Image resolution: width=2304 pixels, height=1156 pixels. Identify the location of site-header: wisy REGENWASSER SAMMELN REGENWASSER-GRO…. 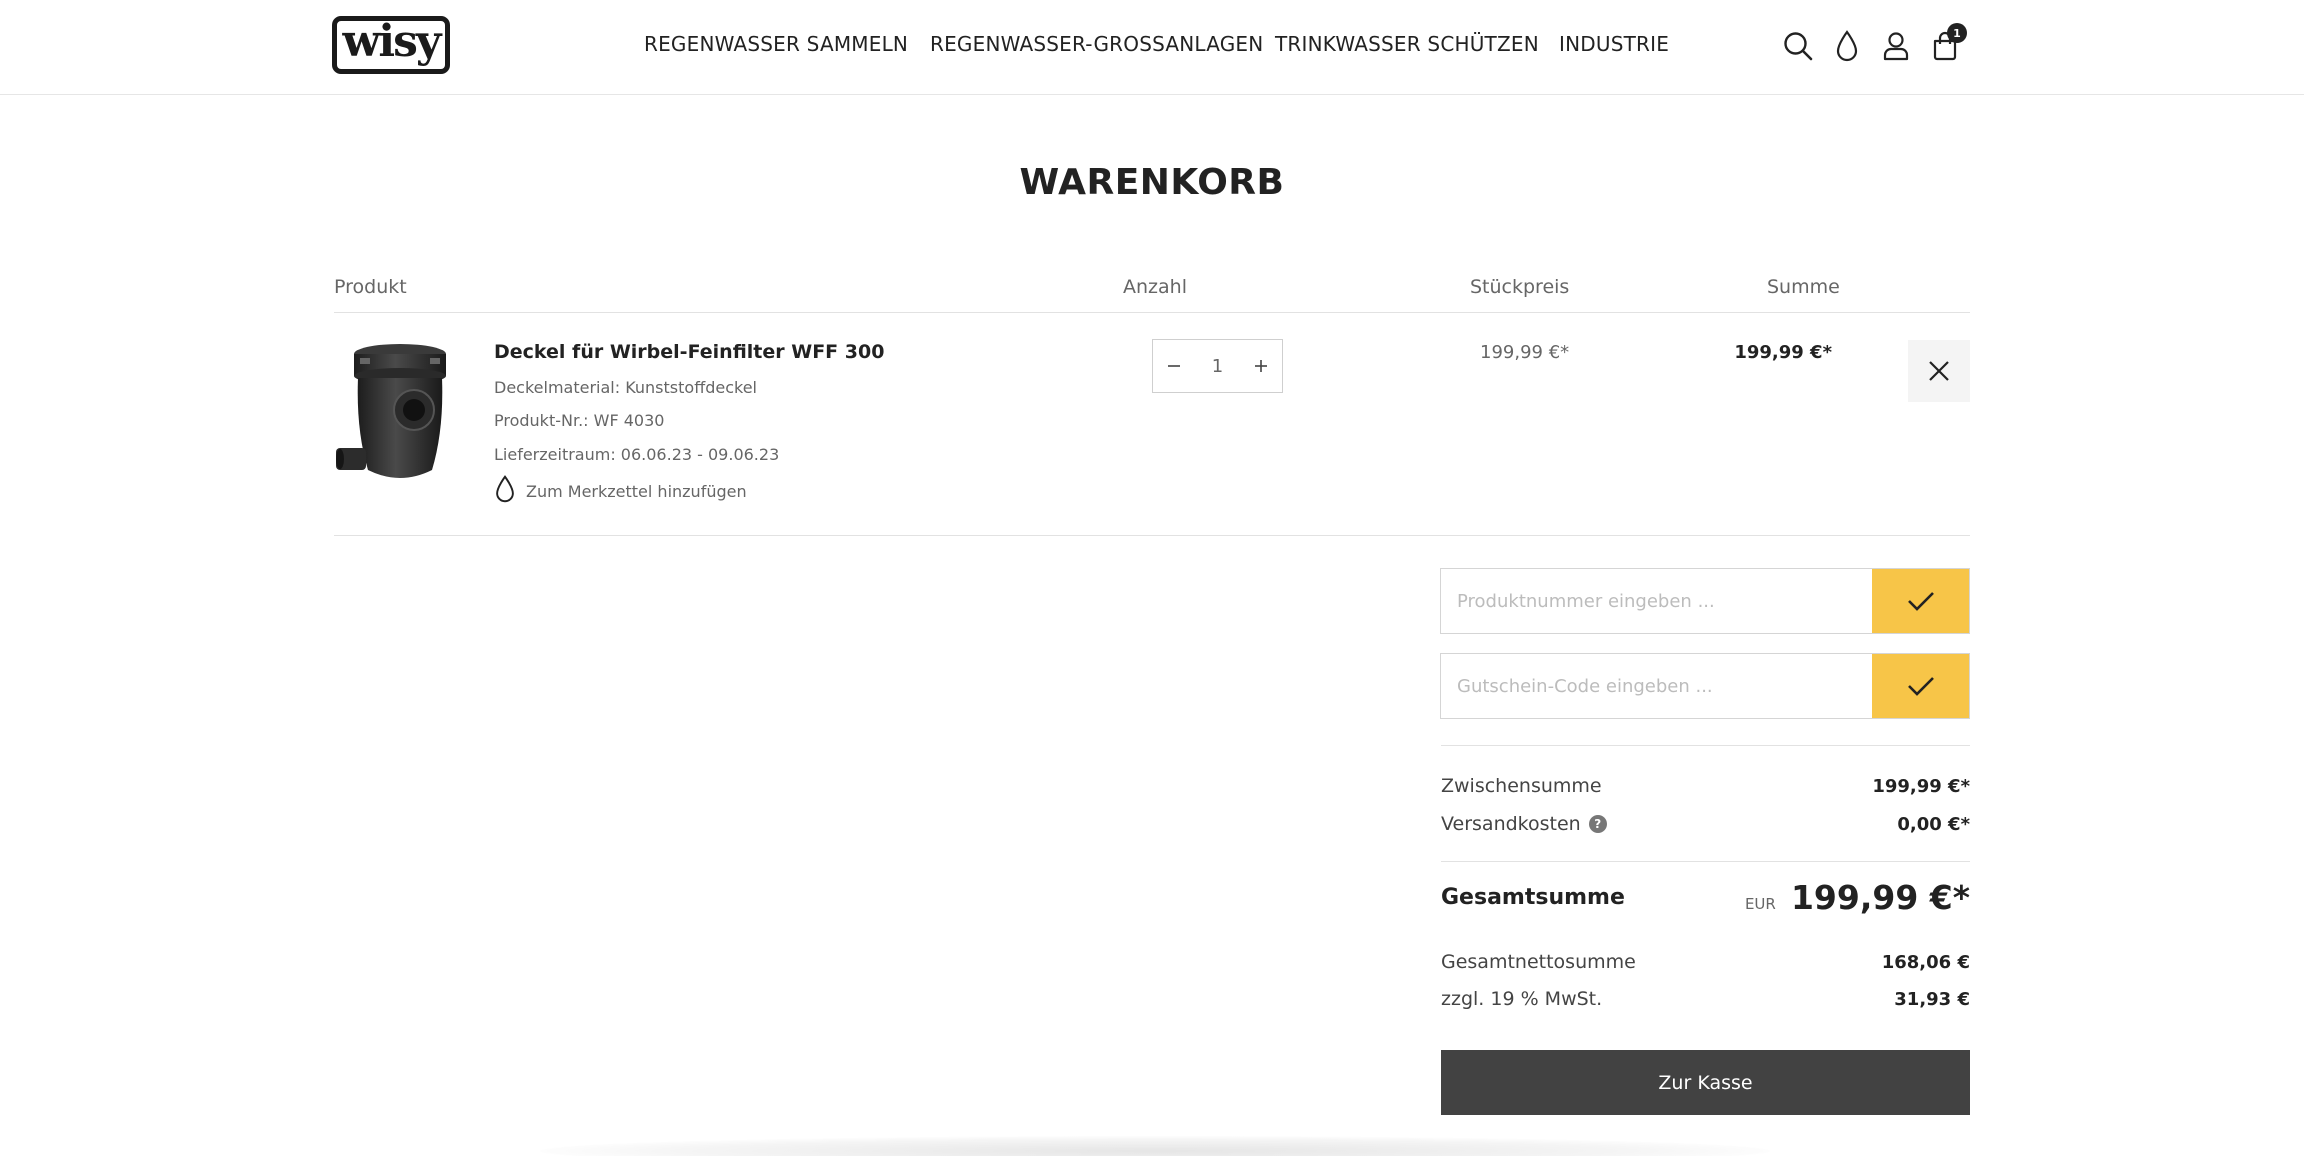
(1152, 47).